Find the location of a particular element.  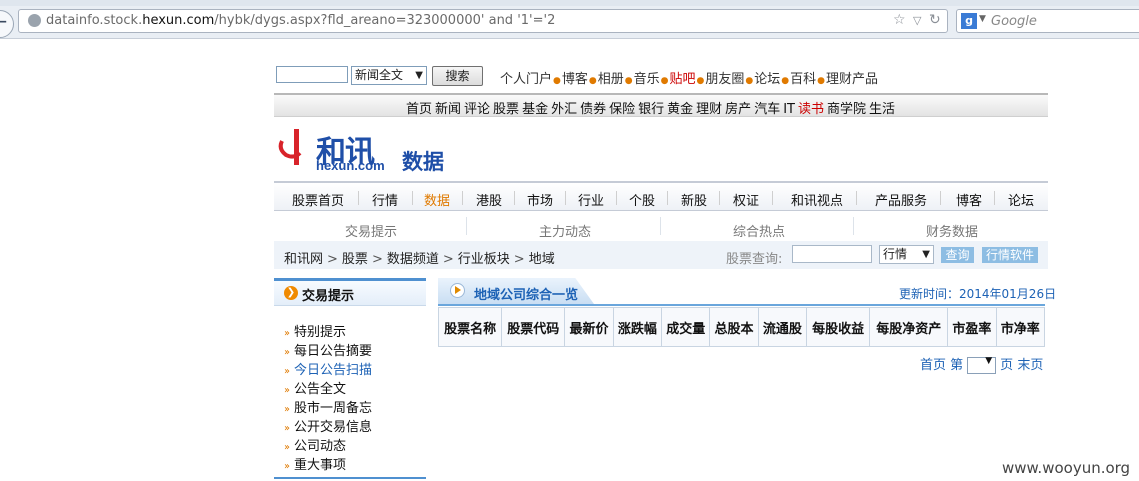

channel-link: 新闻 is located at coordinates (448, 109).